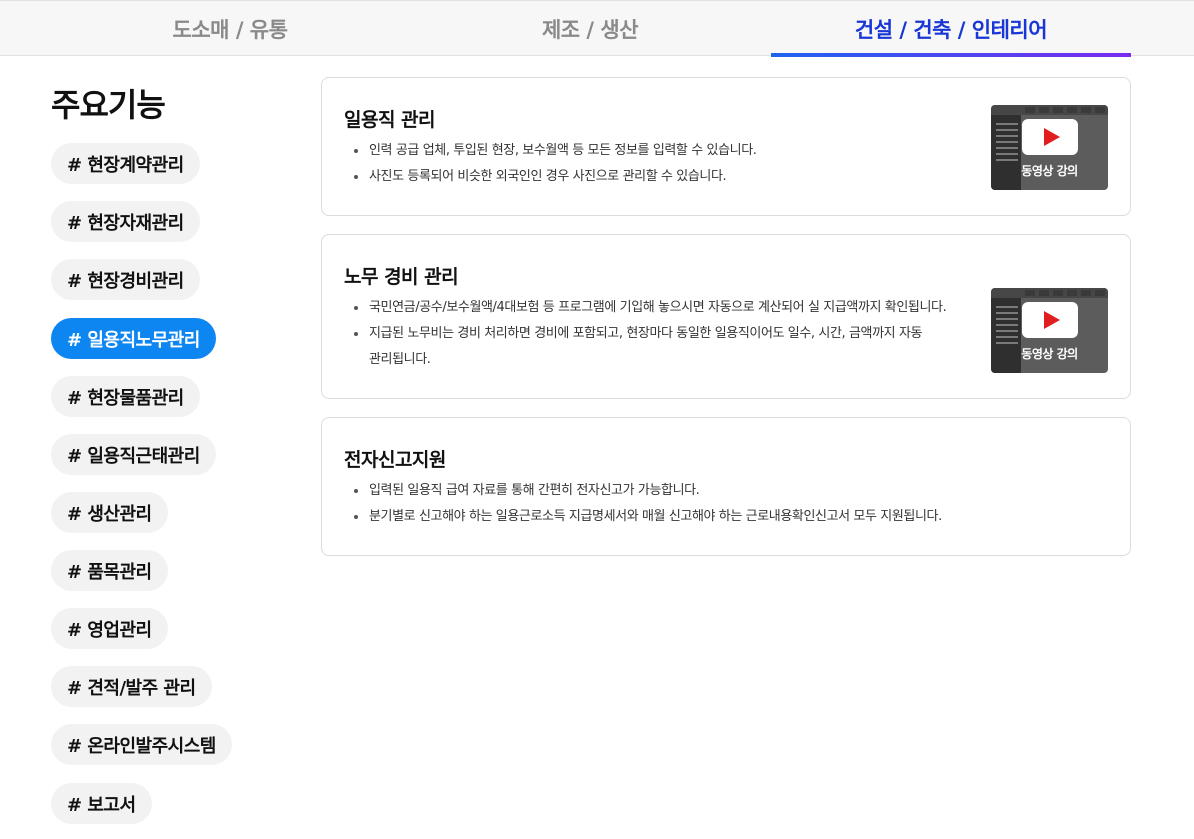  What do you see at coordinates (109, 628) in the screenshot?
I see `feature-item-sales: # 영업관리` at bounding box center [109, 628].